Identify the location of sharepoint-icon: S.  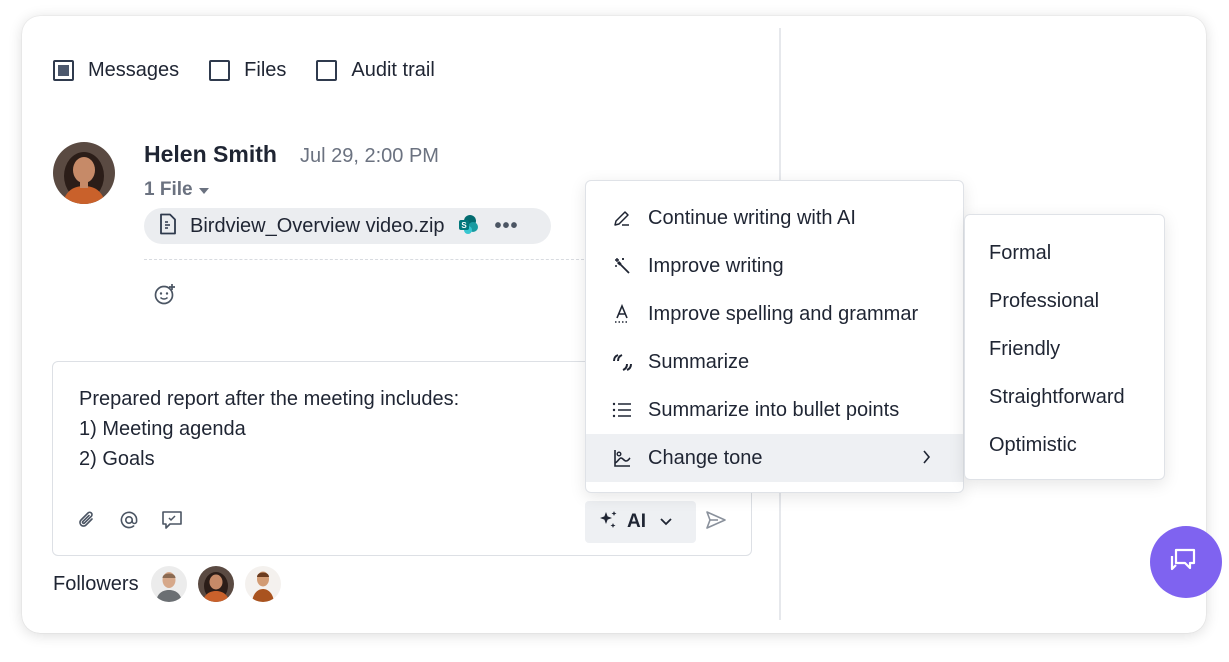
(468, 226).